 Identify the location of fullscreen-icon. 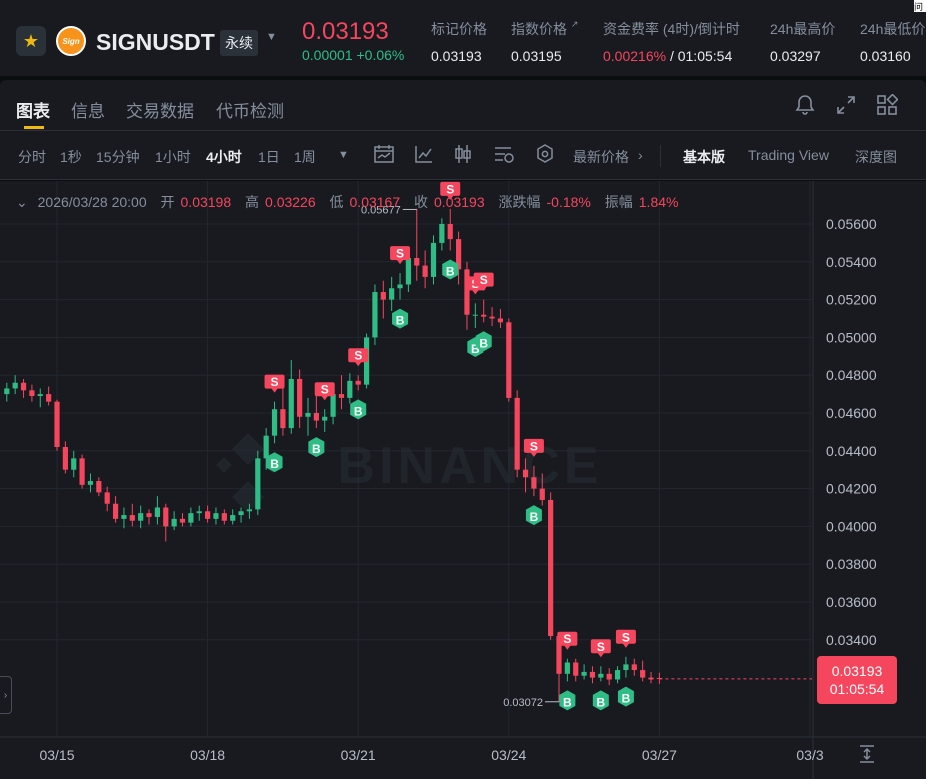
(846, 107).